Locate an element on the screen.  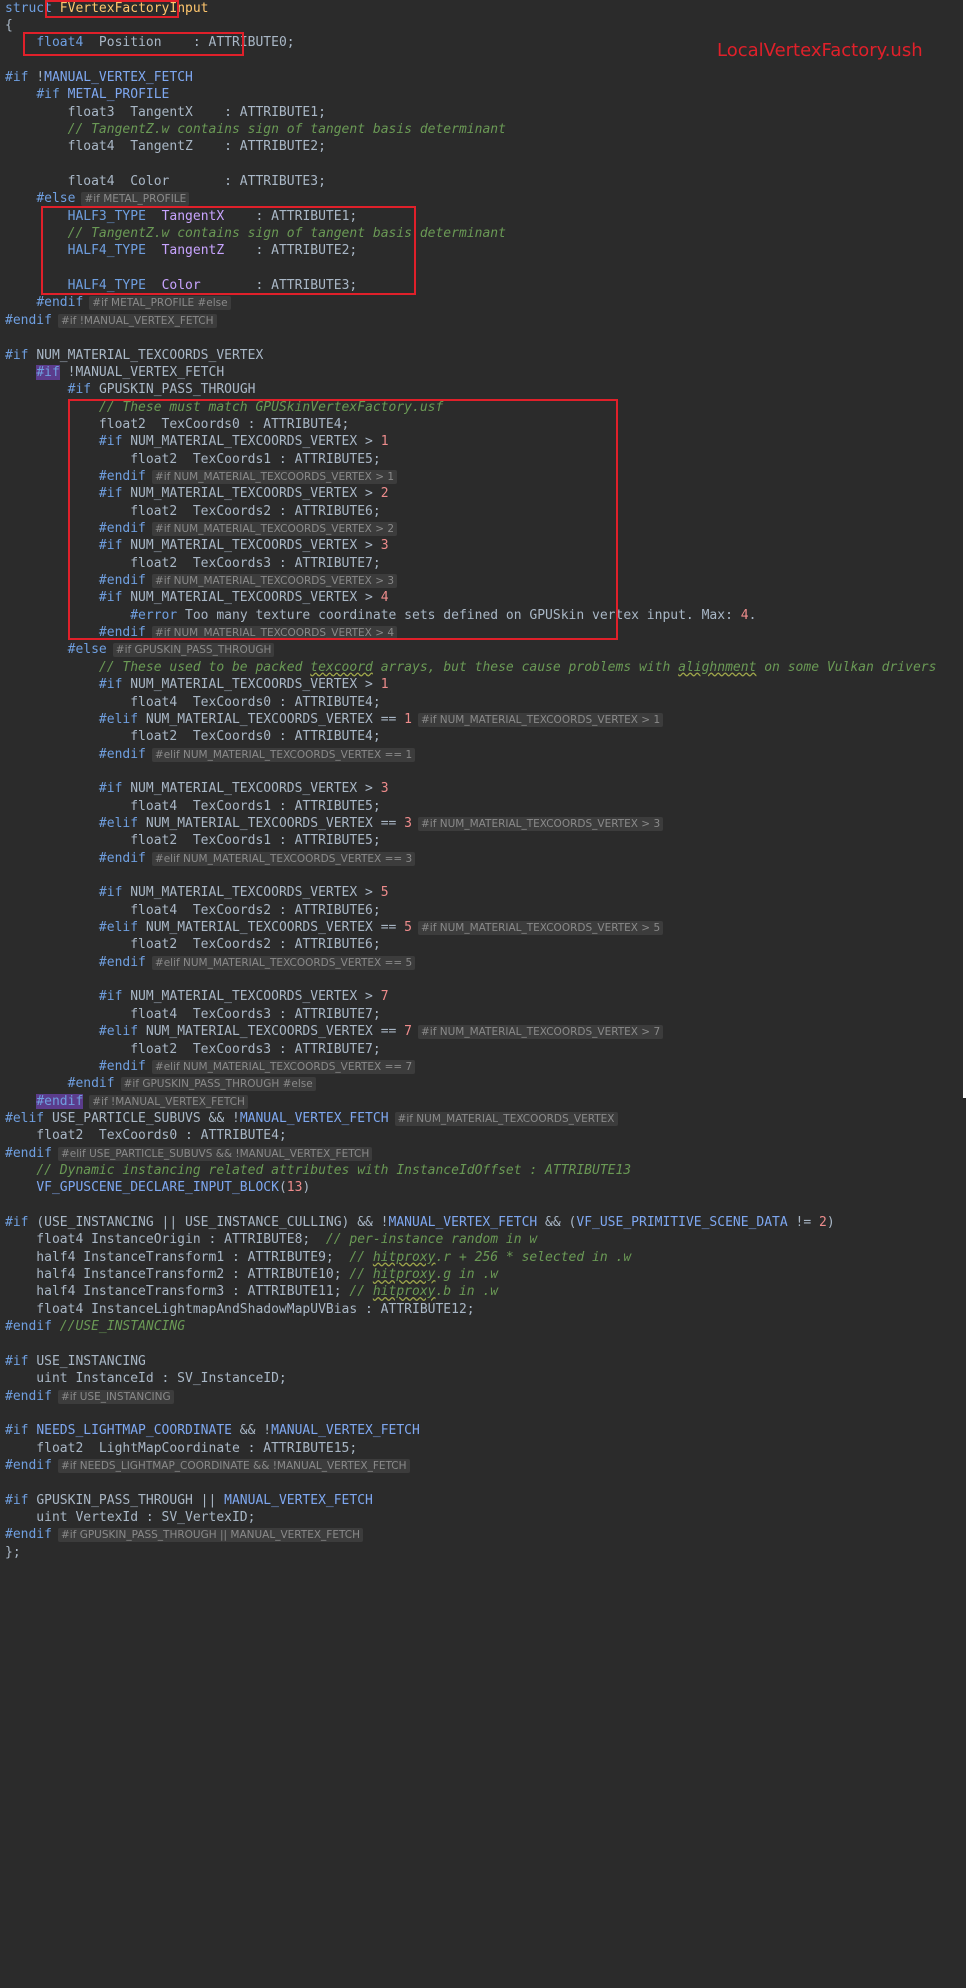
code-line: float4 TangentZ : ATTRIBUTE2; is located at coordinates (165, 147).